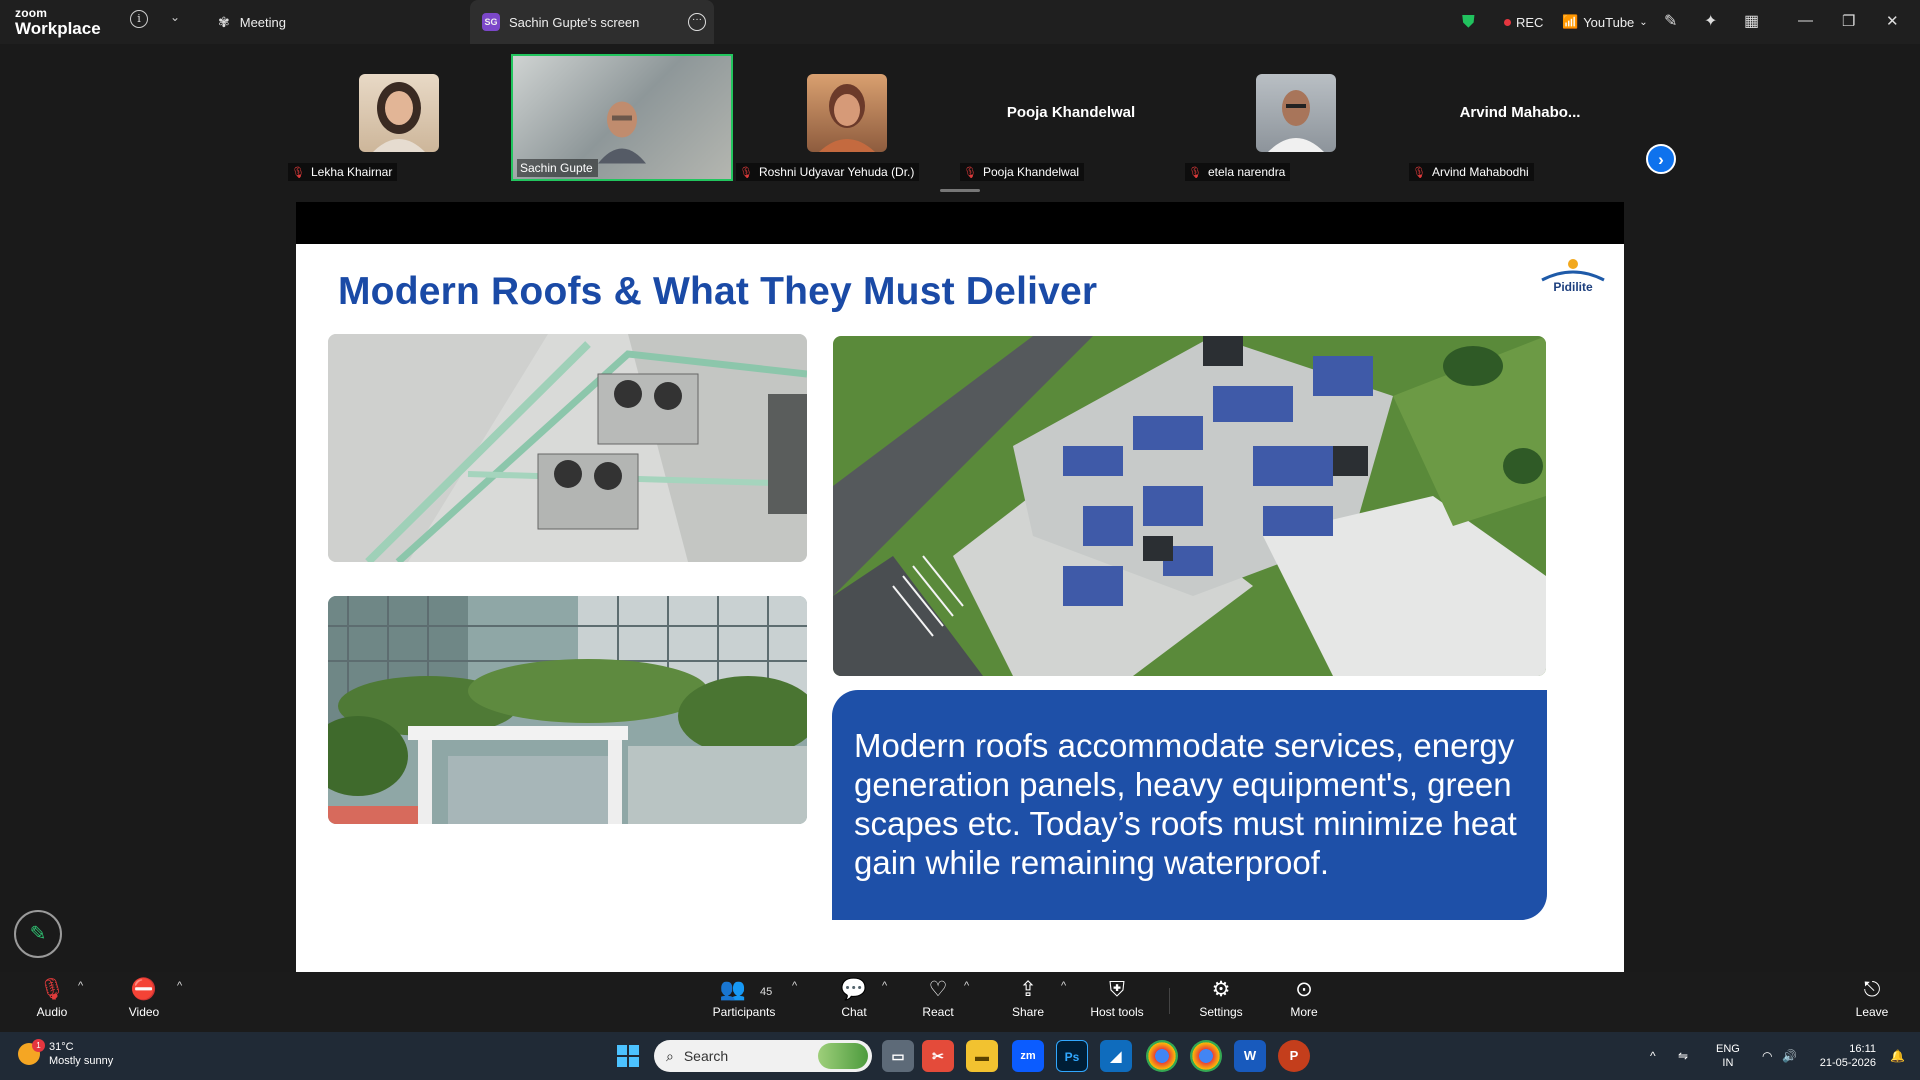 This screenshot has width=1920, height=1080. I want to click on stream-icon: 📶, so click(1570, 21).